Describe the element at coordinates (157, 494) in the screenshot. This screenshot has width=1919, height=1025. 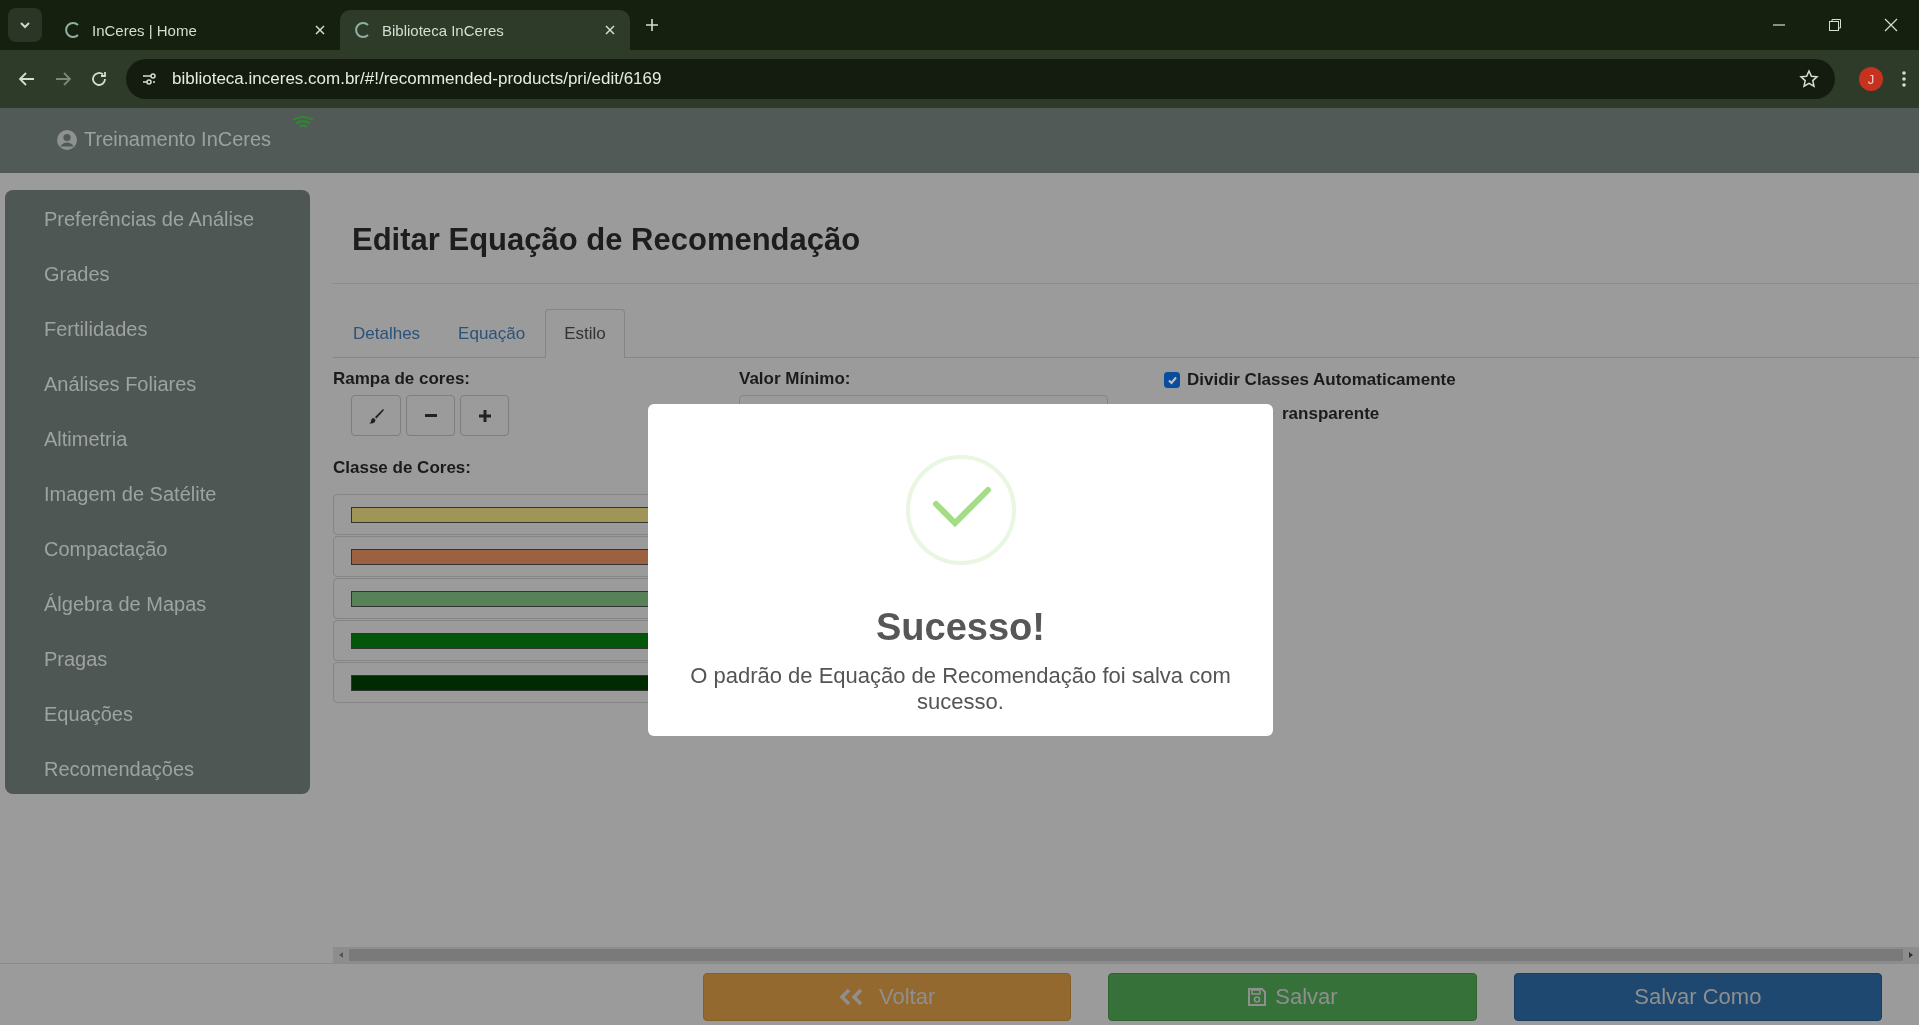
I see `sidebar-item: Imagem de Satélite` at that location.